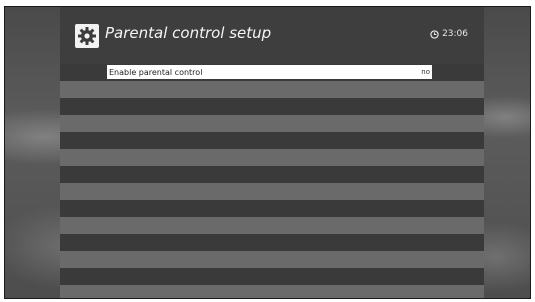  I want to click on clock-icon, so click(434, 34).